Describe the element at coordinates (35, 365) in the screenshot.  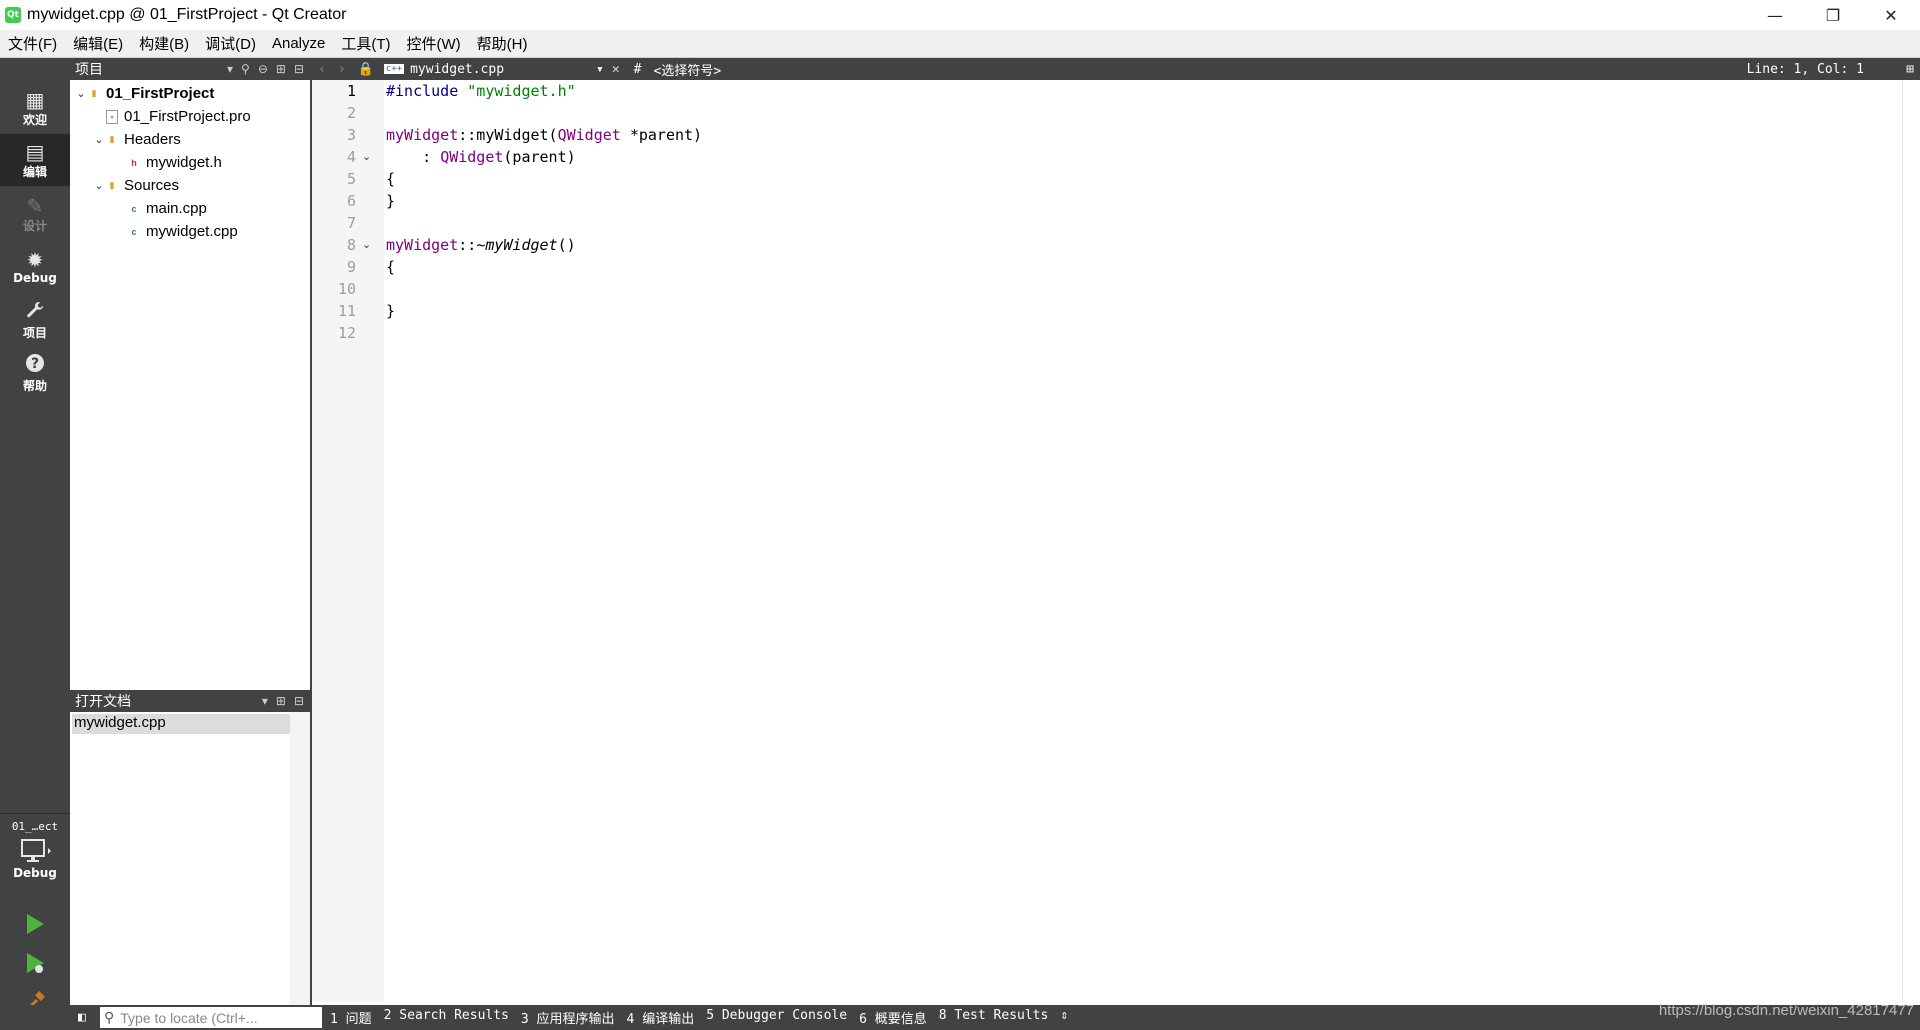
I see `help-icon: ?` at that location.